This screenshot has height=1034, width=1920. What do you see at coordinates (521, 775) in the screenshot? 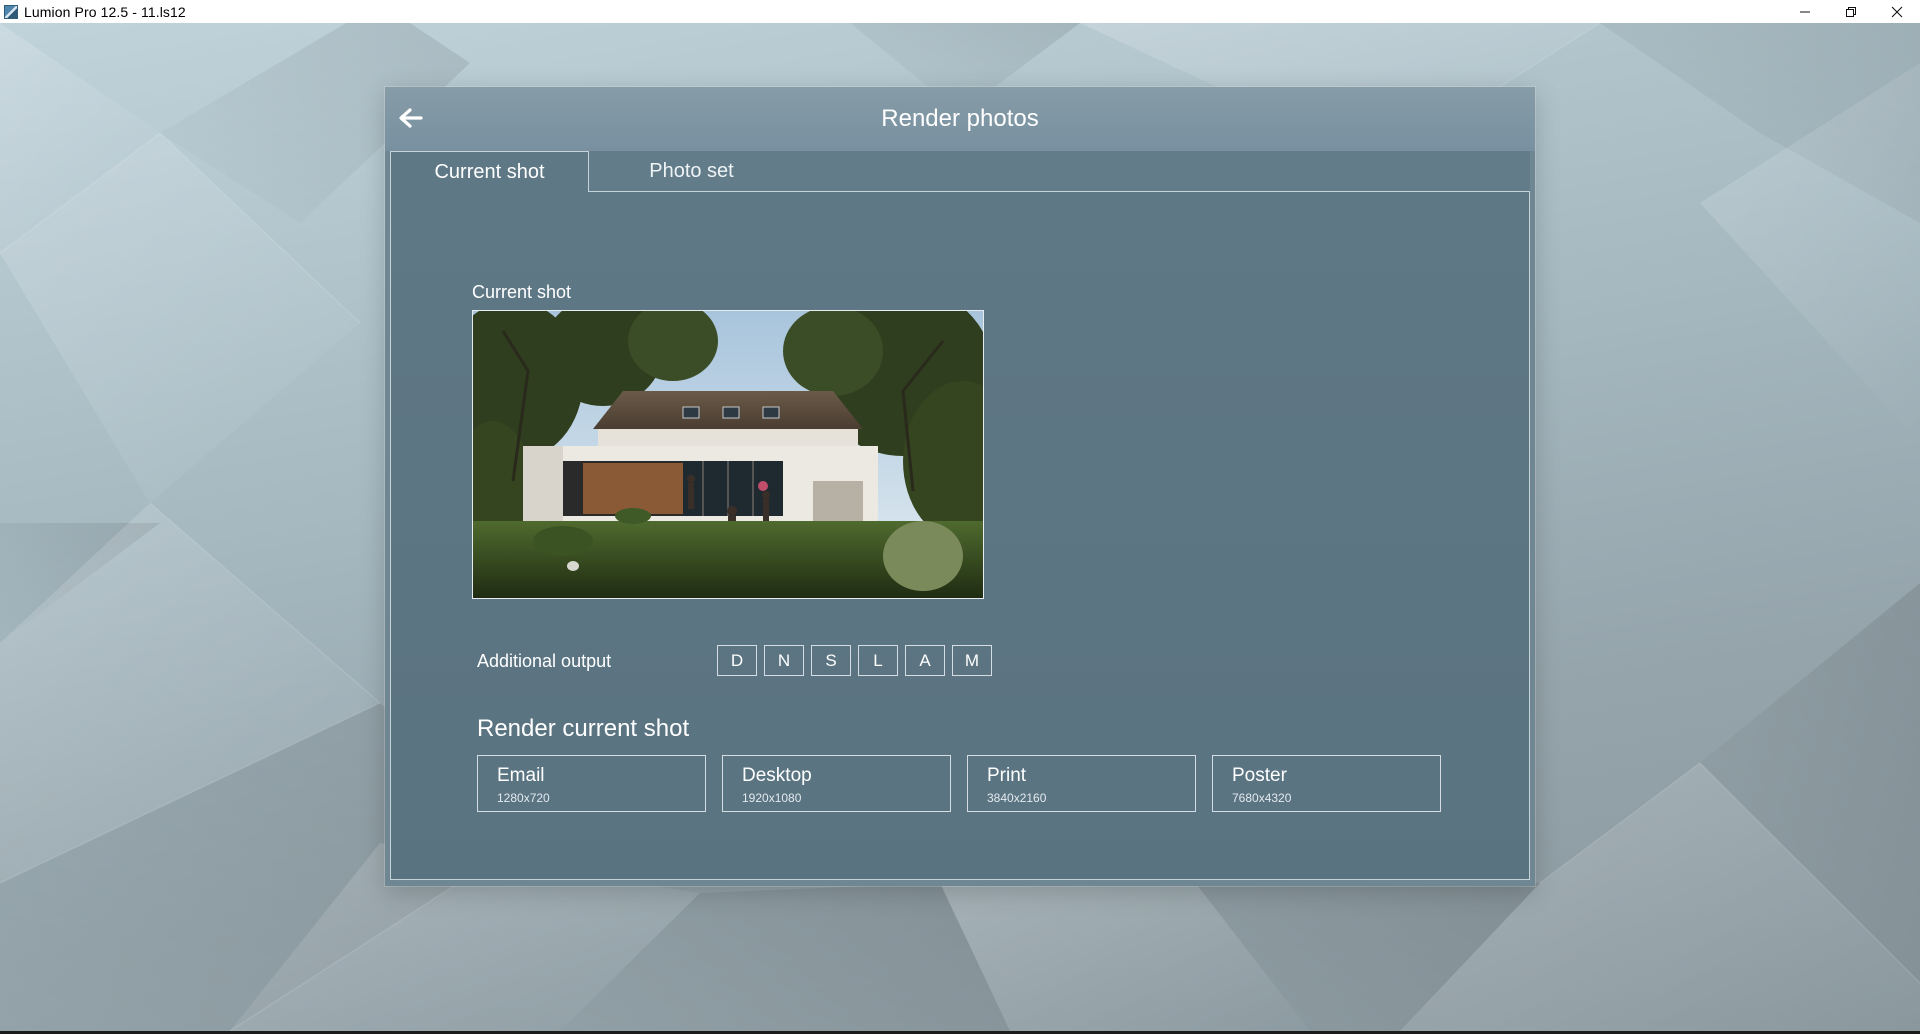
I see `preset-label: Email` at bounding box center [521, 775].